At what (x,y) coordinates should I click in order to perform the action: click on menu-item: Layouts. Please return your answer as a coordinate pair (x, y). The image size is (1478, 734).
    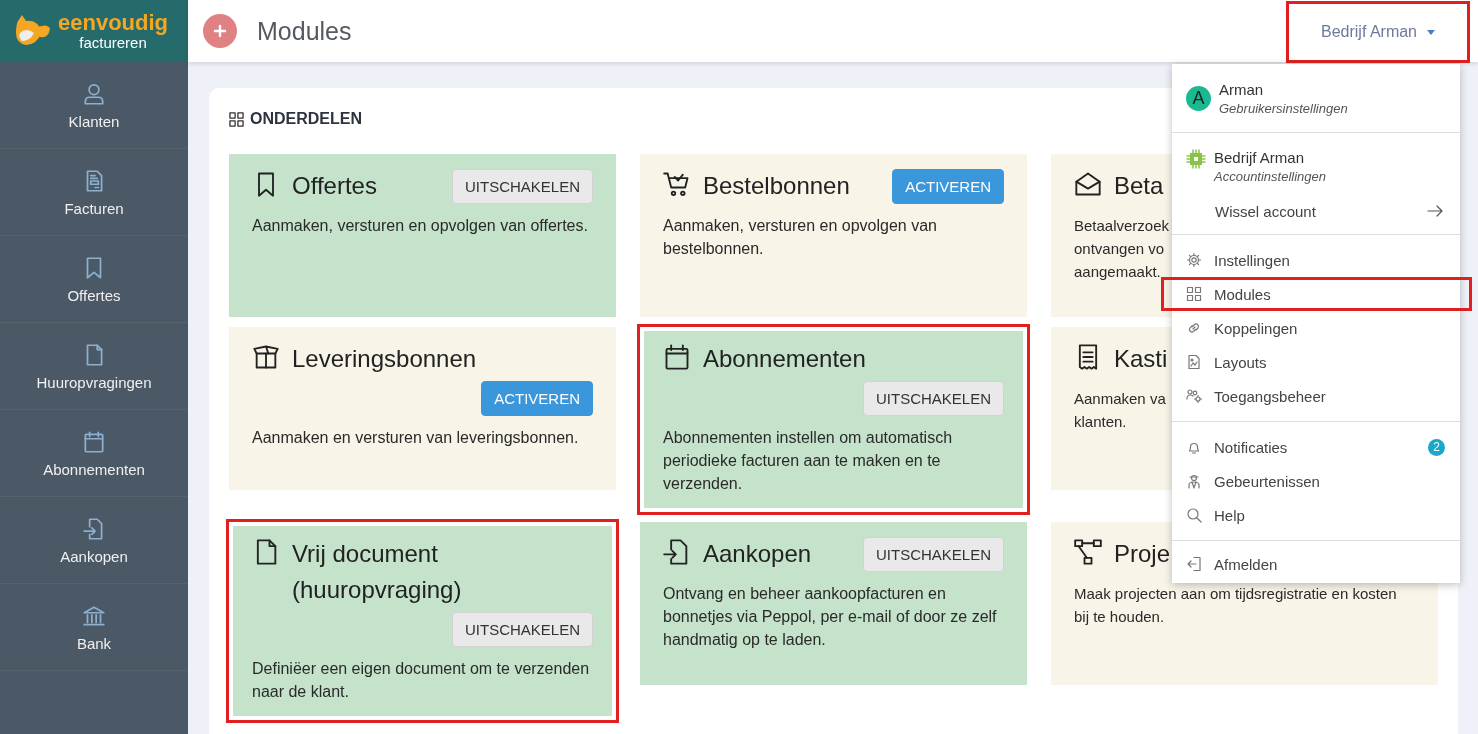
    Looking at the image, I should click on (1316, 362).